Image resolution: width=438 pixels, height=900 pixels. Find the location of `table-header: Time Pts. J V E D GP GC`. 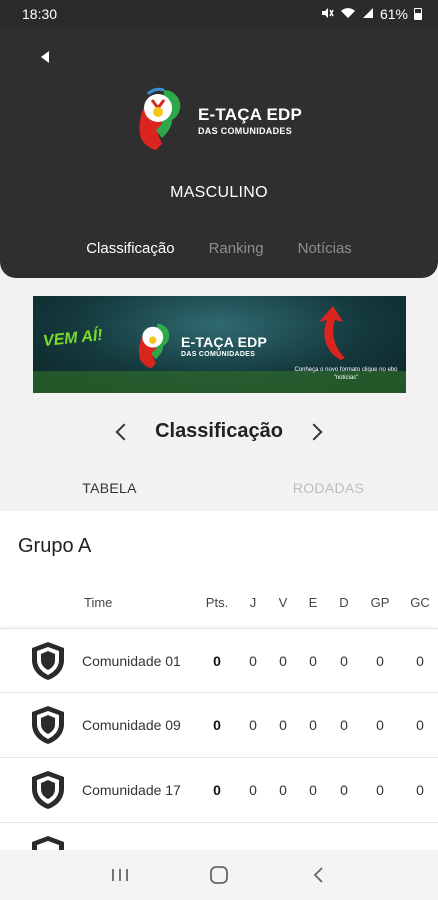

table-header: Time Pts. J V E D GP GC is located at coordinates (219, 605).